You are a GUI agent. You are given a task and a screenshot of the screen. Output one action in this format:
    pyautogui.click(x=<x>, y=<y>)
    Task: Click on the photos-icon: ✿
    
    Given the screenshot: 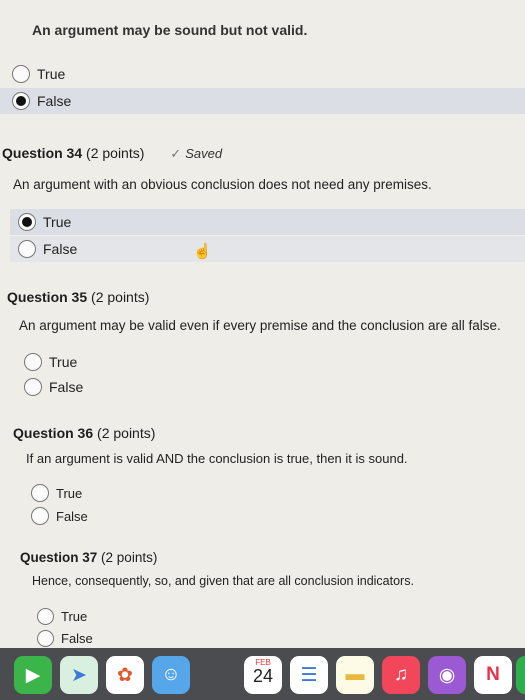 What is the action you would take?
    pyautogui.click(x=125, y=675)
    